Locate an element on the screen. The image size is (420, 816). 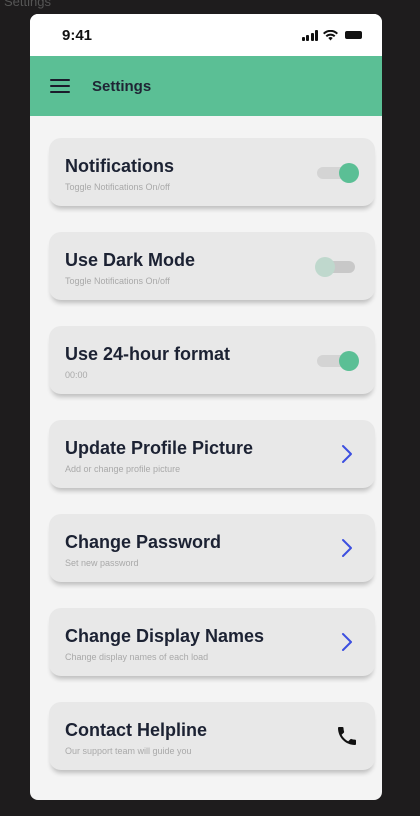
page-title: Settings is located at coordinates (122, 86).